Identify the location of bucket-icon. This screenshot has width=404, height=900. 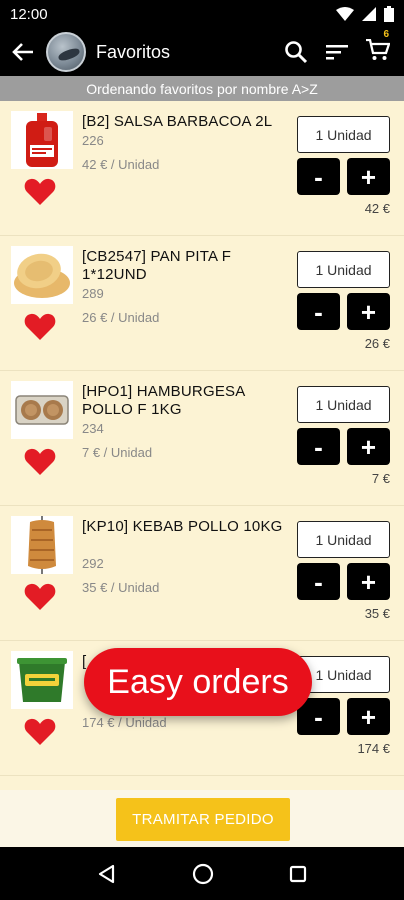
(42, 680).